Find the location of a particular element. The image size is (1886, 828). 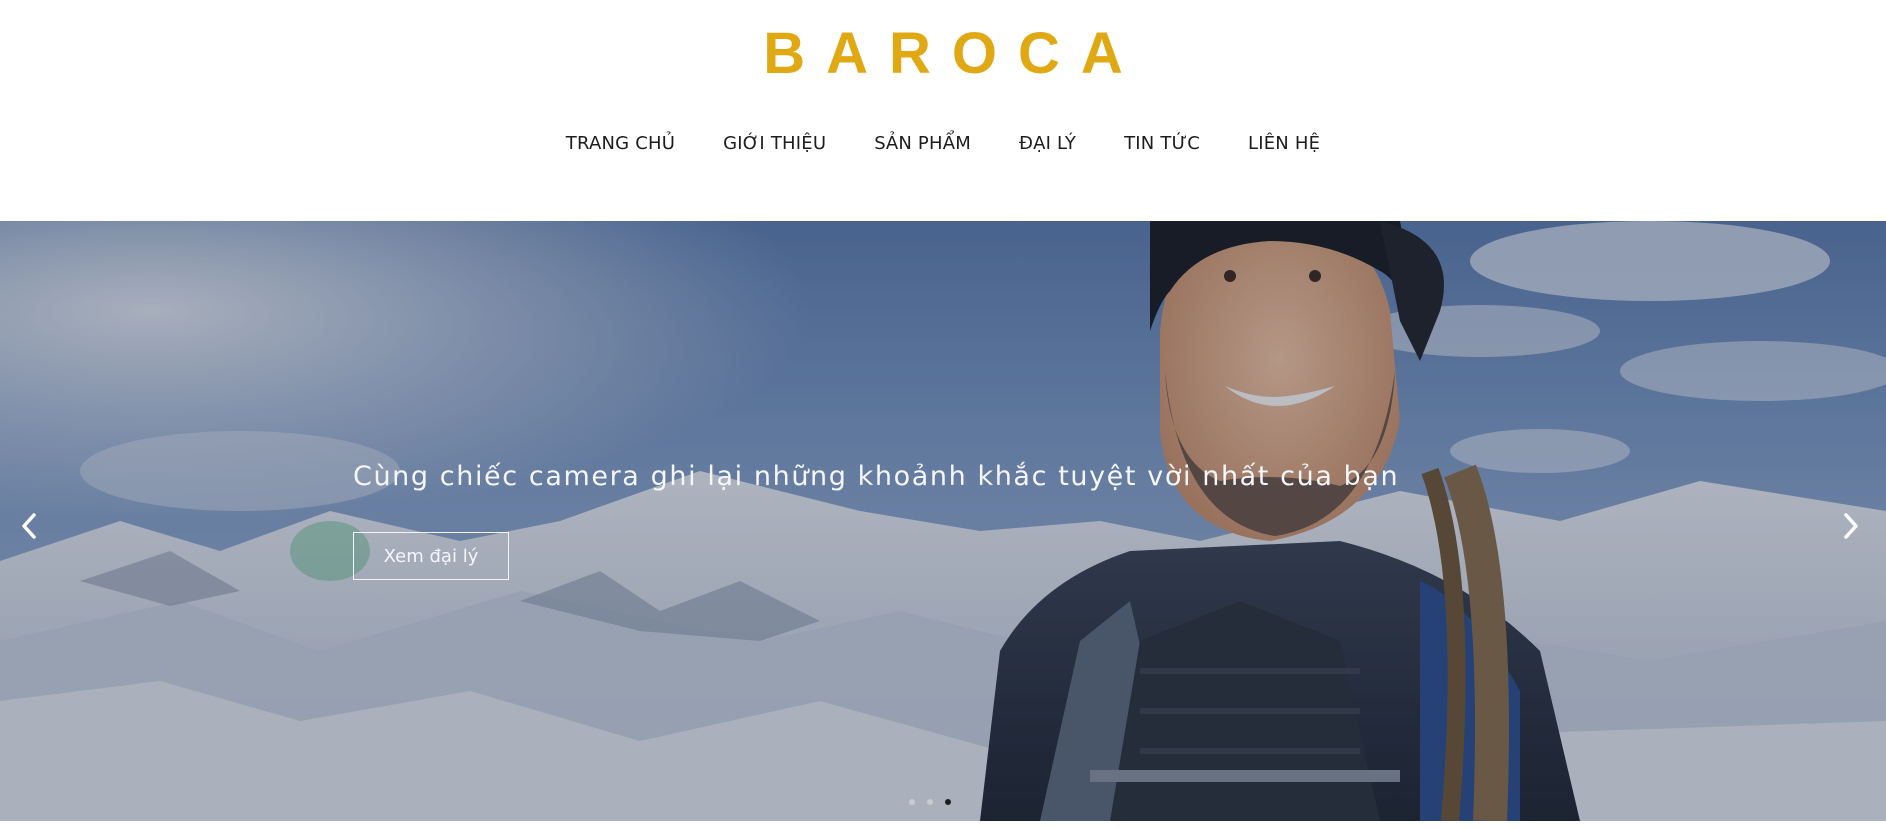

slider-prev-button is located at coordinates (29, 526).